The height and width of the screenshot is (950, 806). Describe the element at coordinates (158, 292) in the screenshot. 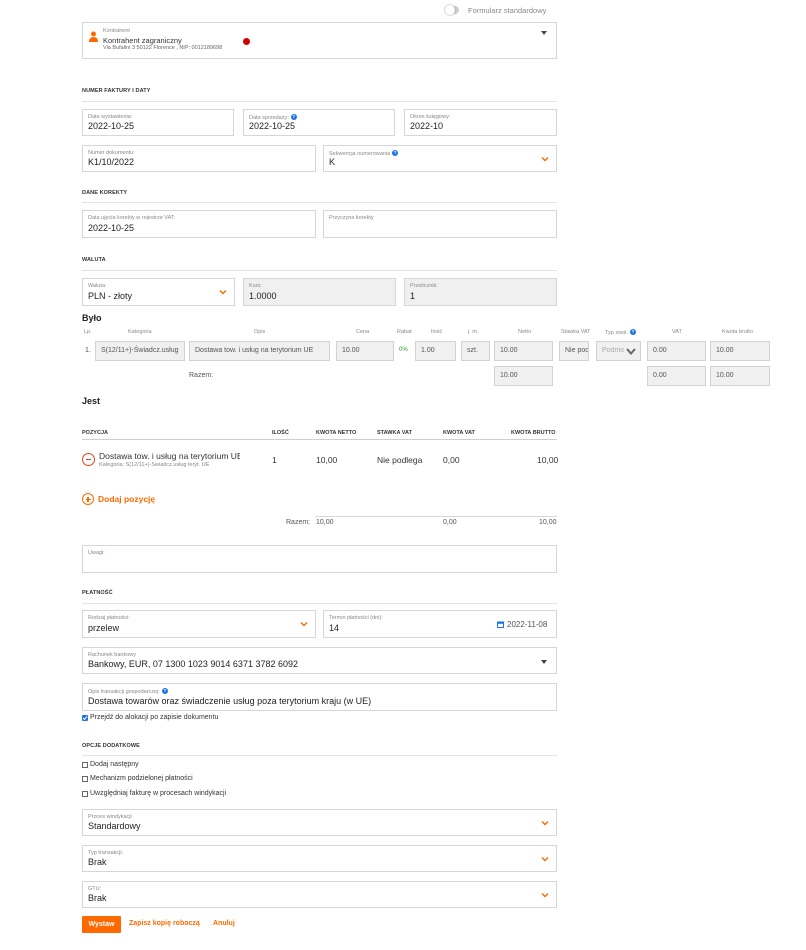

I see `currency-select: Waluta: PLN - złoty` at that location.